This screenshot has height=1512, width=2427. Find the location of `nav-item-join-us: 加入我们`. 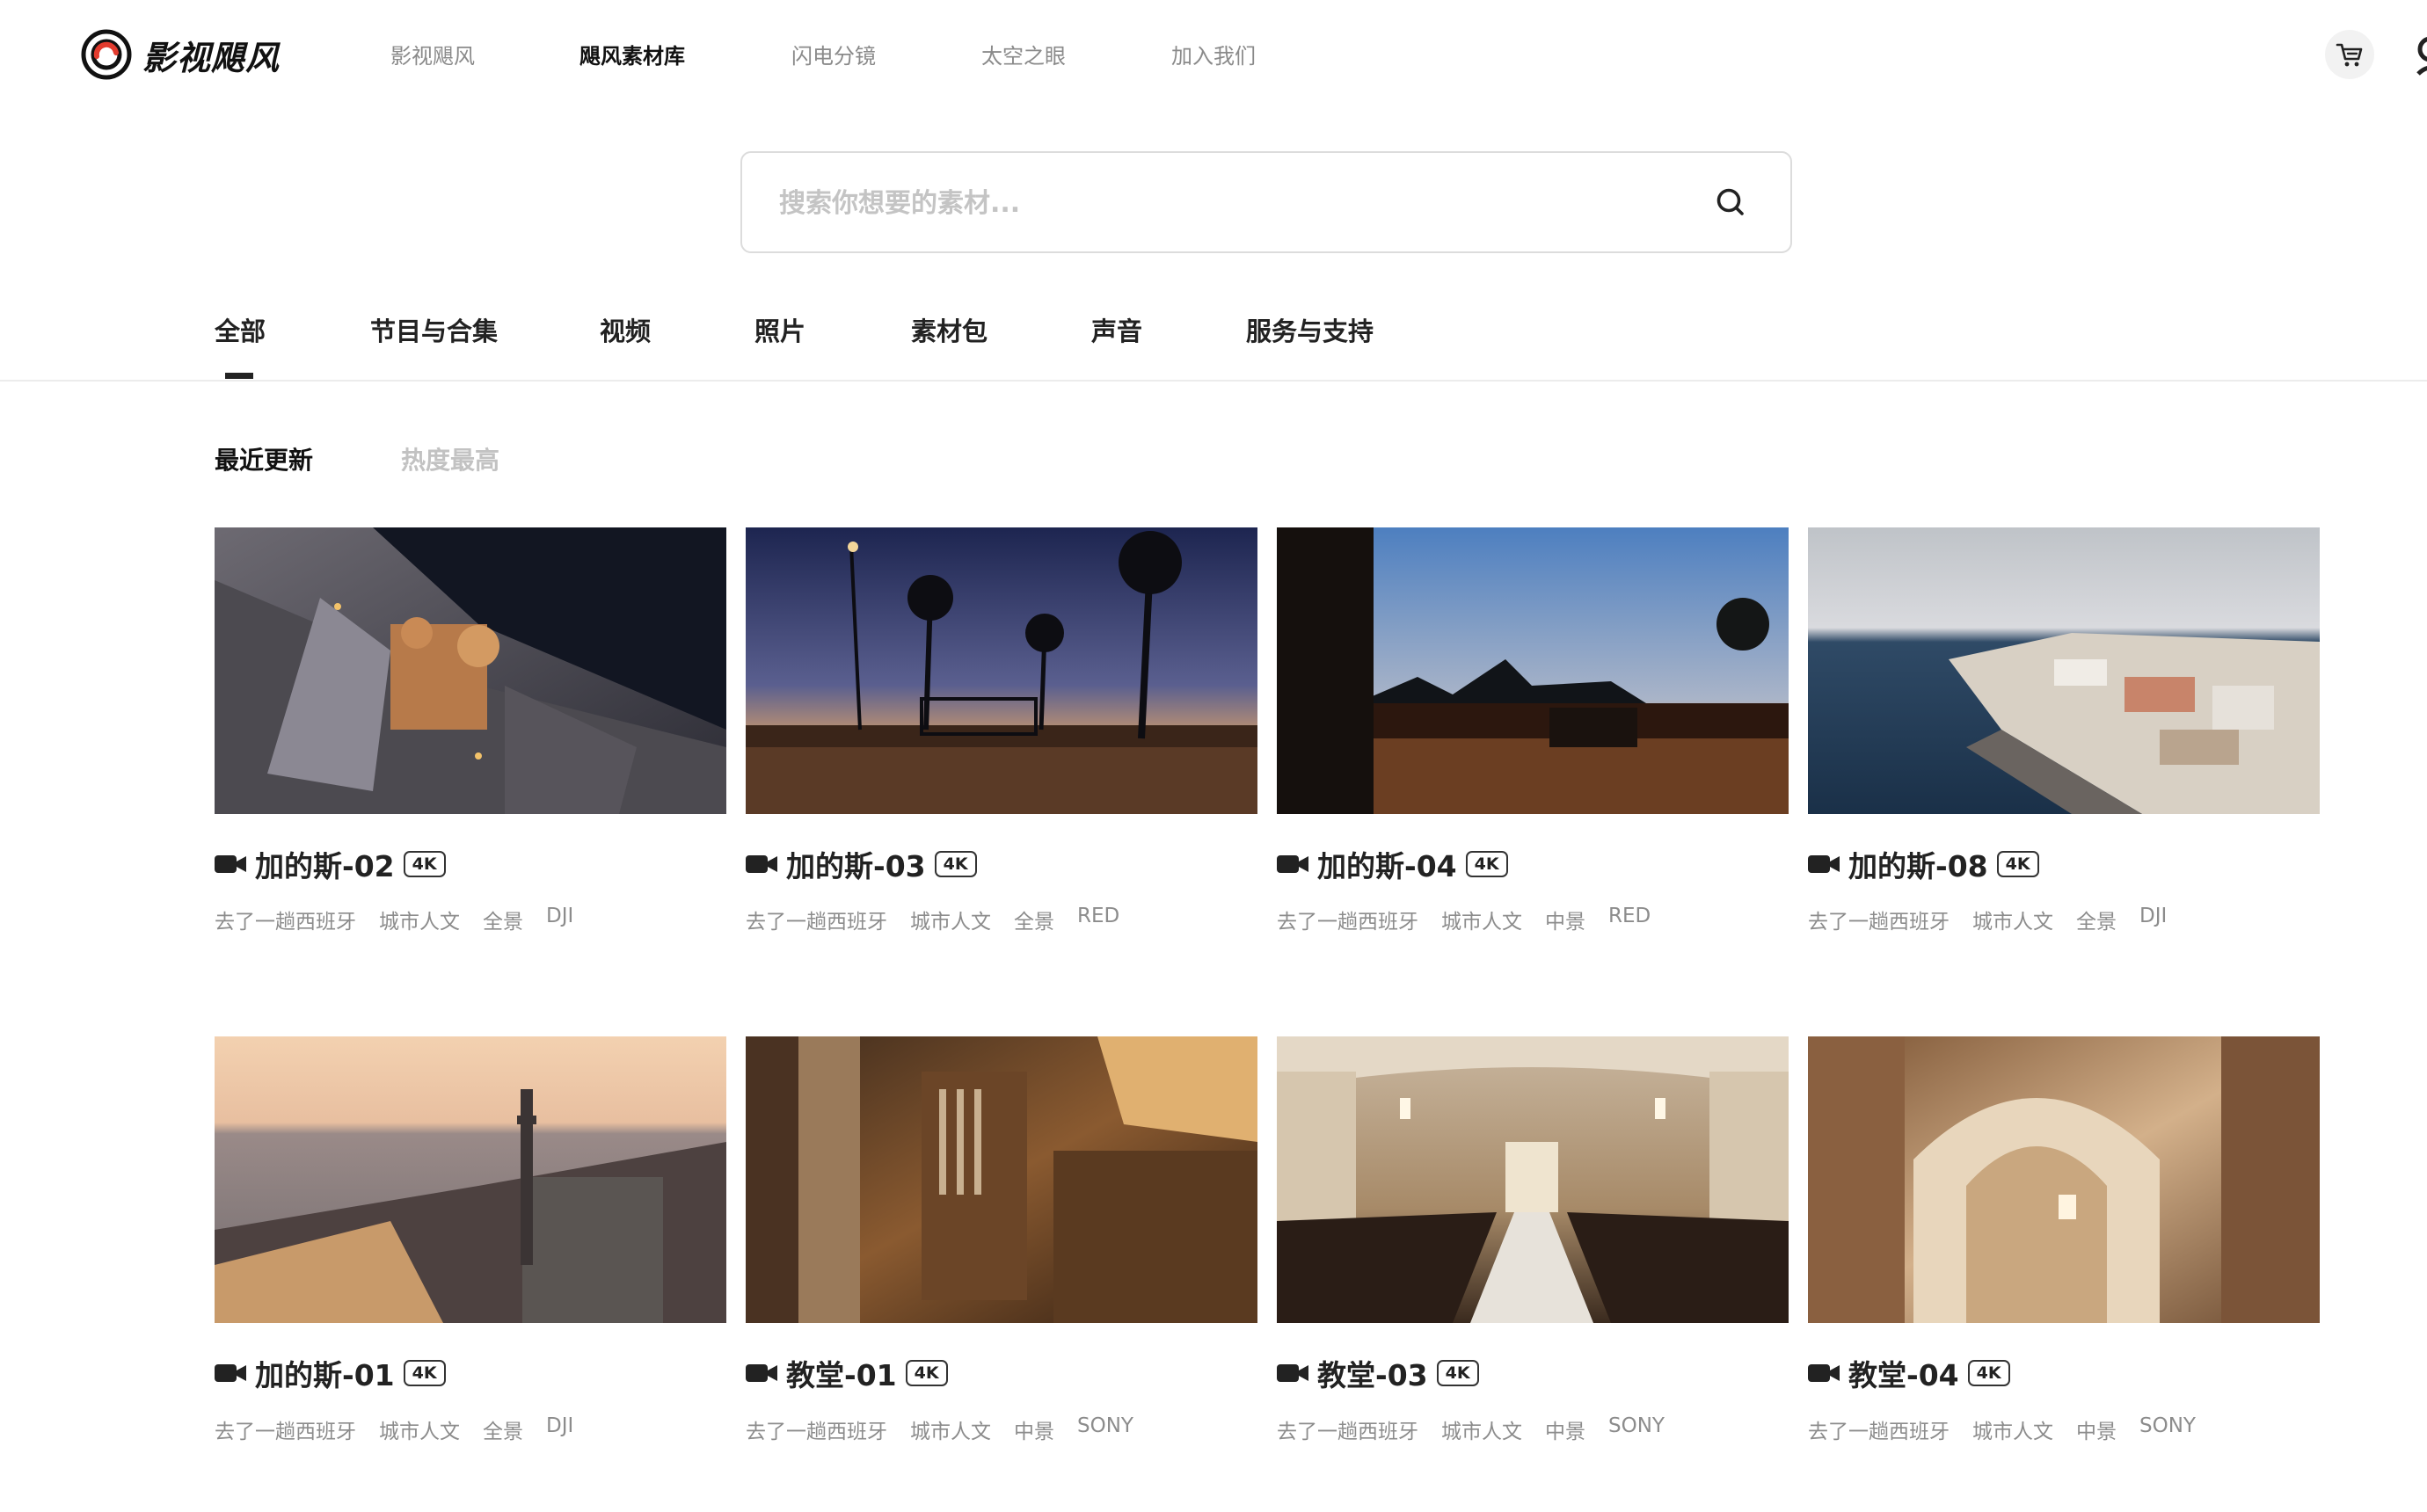

nav-item-join-us: 加入我们 is located at coordinates (1213, 54).